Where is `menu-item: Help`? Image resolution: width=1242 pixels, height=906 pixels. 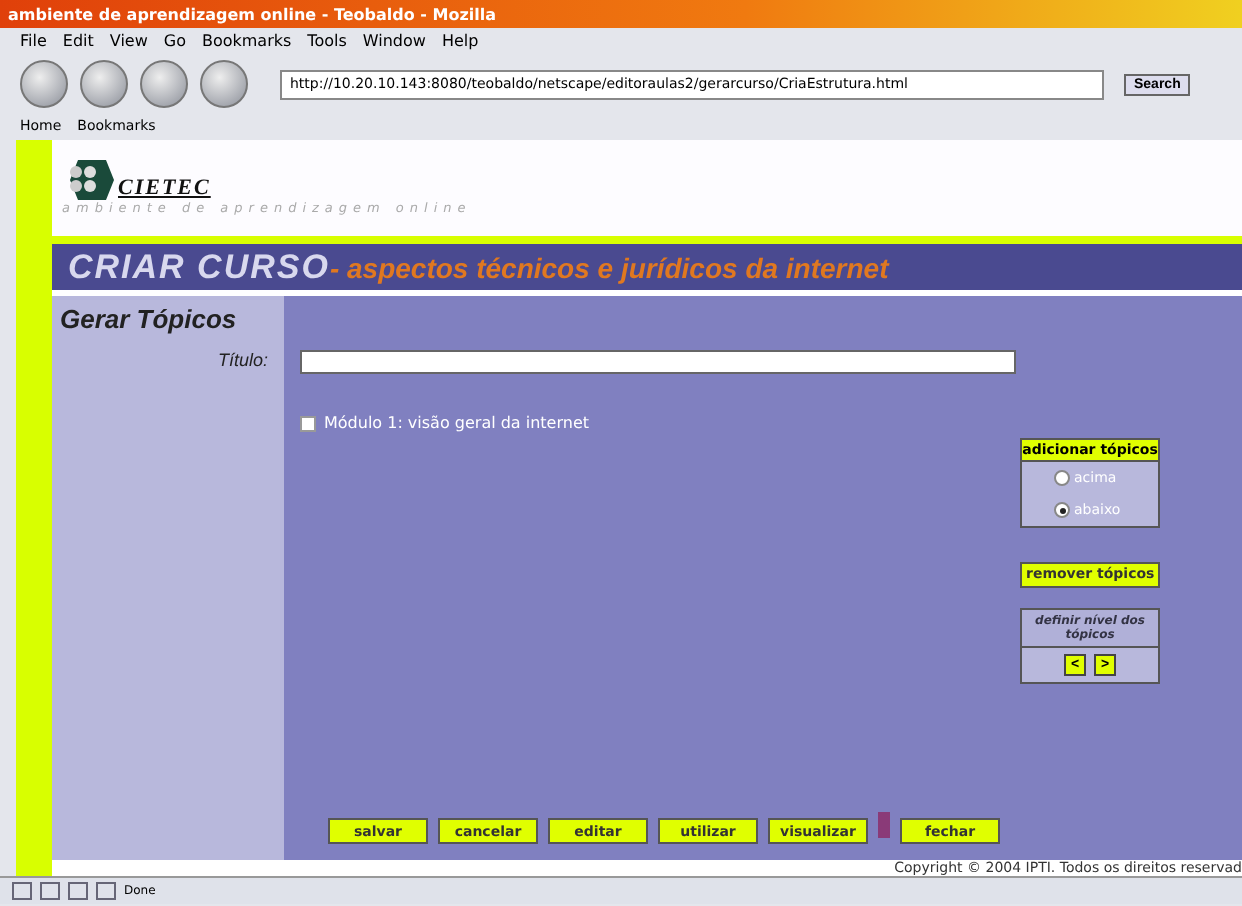 menu-item: Help is located at coordinates (460, 40).